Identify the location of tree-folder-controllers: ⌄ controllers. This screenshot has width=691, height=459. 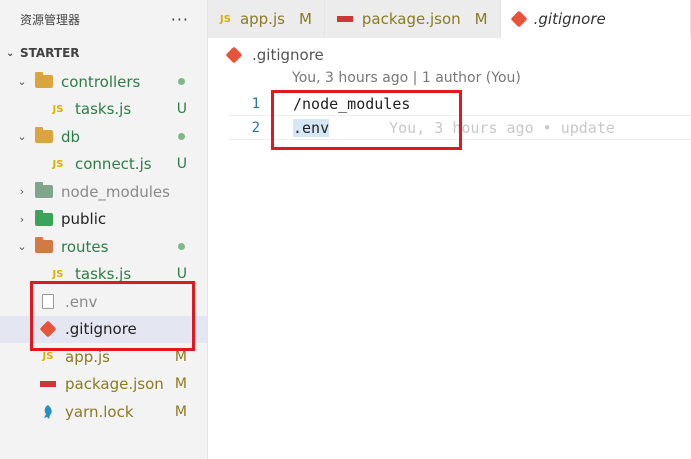
(103, 82).